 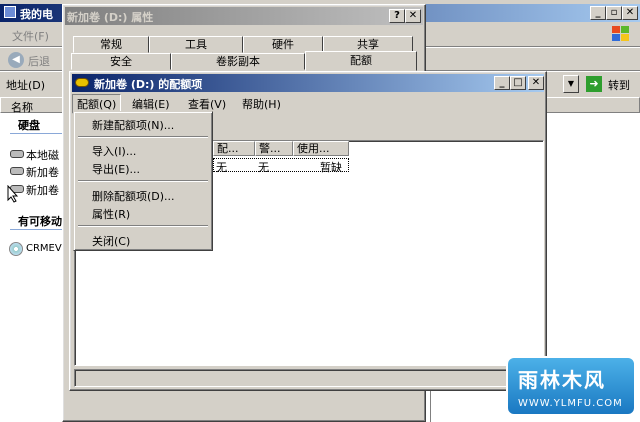 What do you see at coordinates (16, 249) in the screenshot?
I see `cd-drive-icon` at bounding box center [16, 249].